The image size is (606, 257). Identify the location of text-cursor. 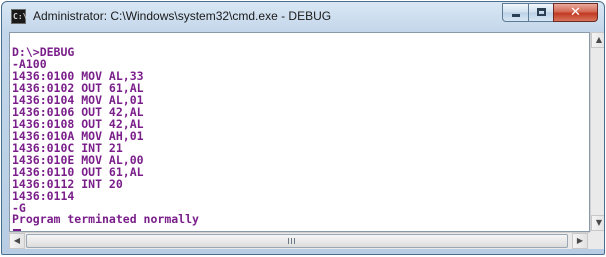
(17, 230).